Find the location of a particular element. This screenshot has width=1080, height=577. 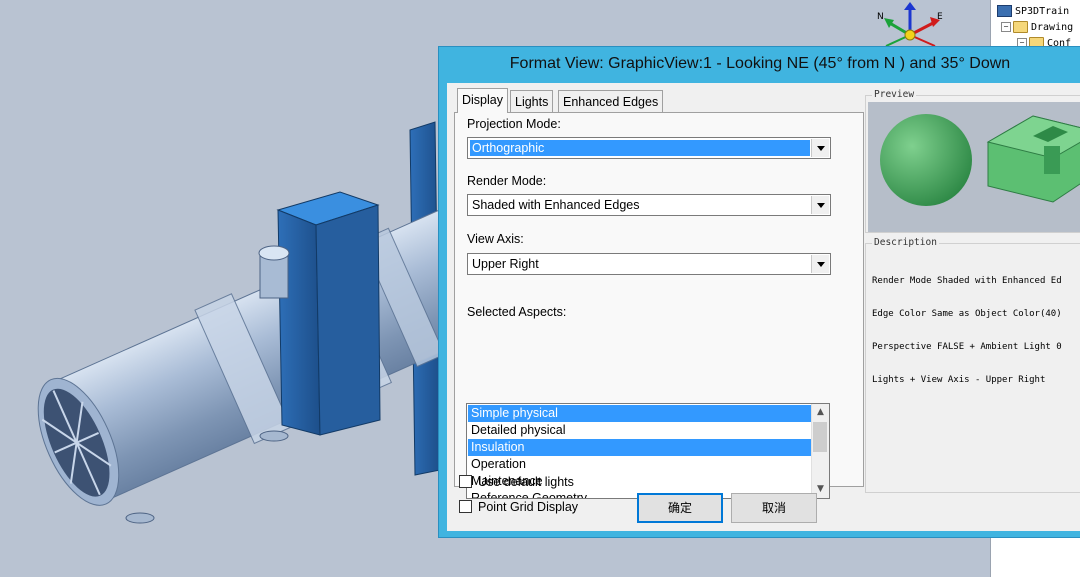

preview-image is located at coordinates (974, 167).